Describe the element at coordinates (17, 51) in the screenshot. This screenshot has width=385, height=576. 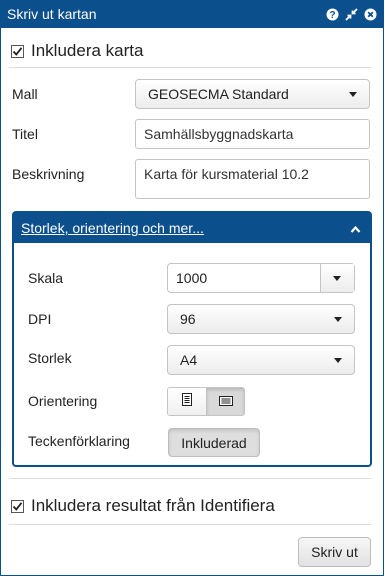
I see `include-map-checkbox` at that location.